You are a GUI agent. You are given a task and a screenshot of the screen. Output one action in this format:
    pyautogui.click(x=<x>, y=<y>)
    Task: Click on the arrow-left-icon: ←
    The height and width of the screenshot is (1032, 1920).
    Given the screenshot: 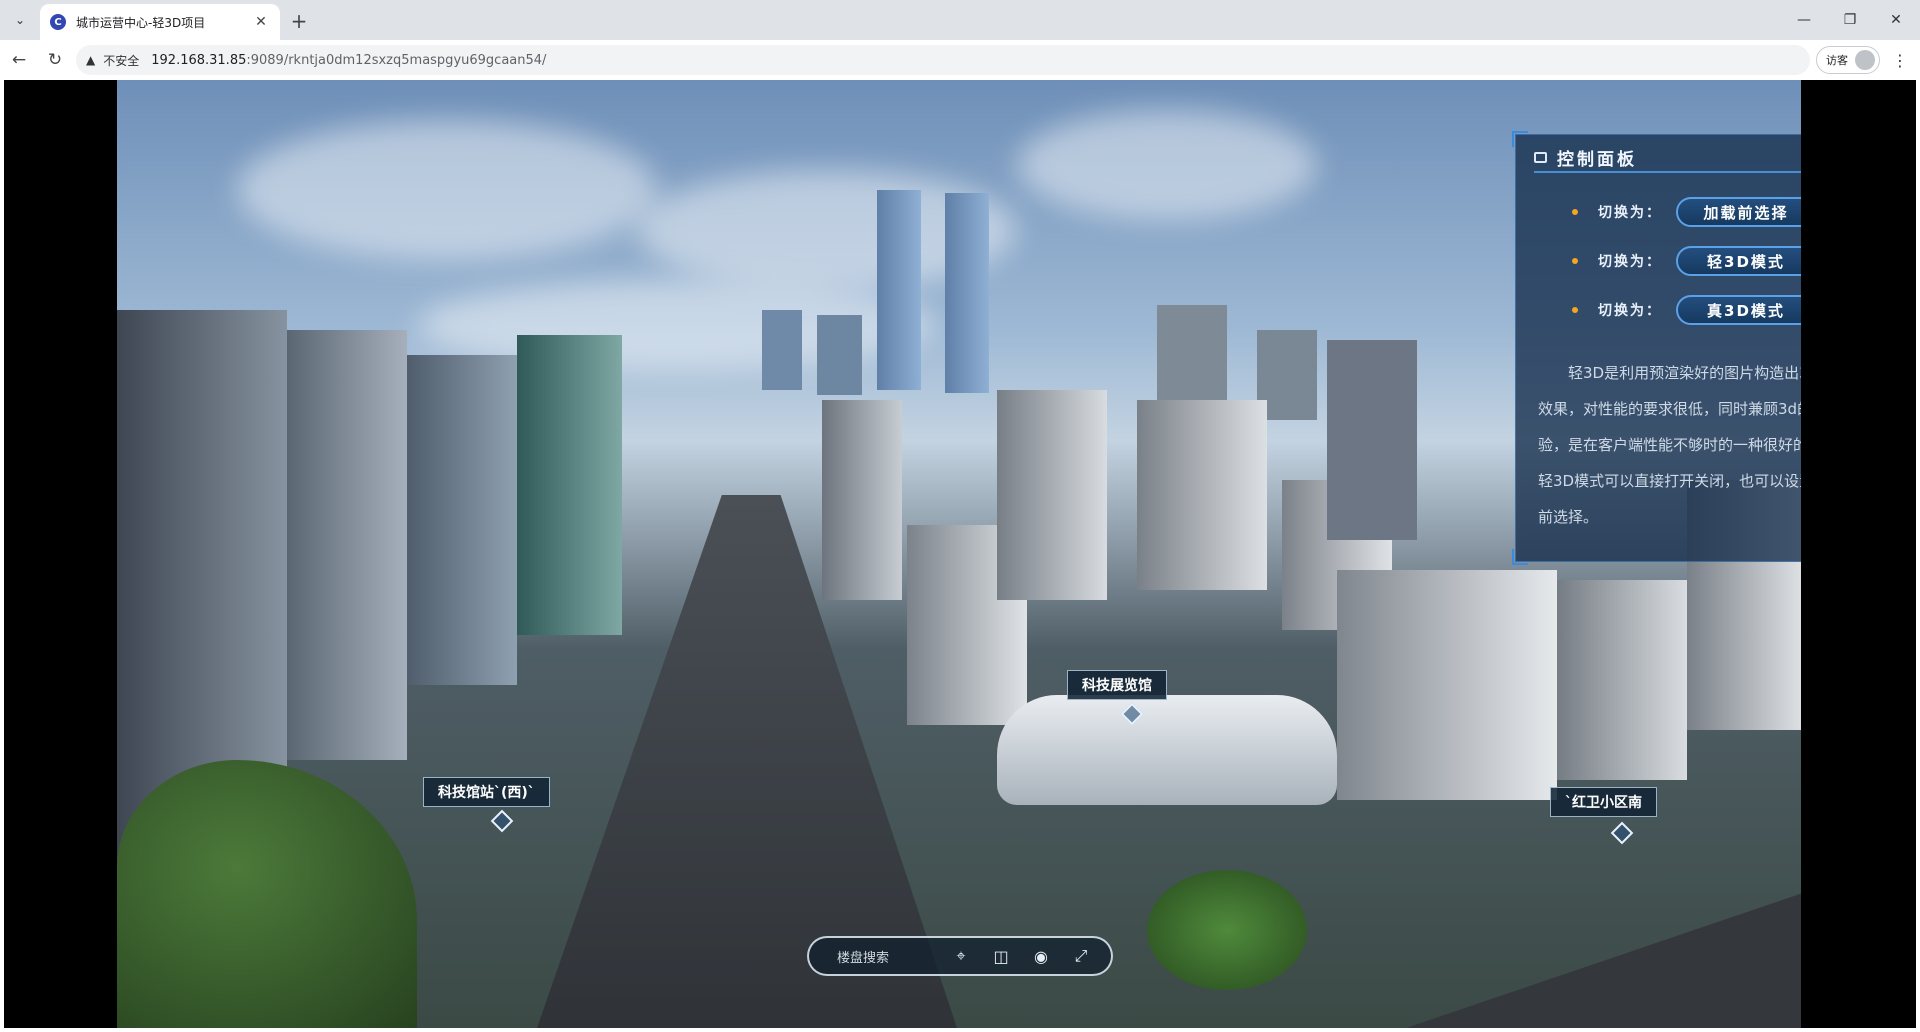 What is the action you would take?
    pyautogui.click(x=19, y=60)
    